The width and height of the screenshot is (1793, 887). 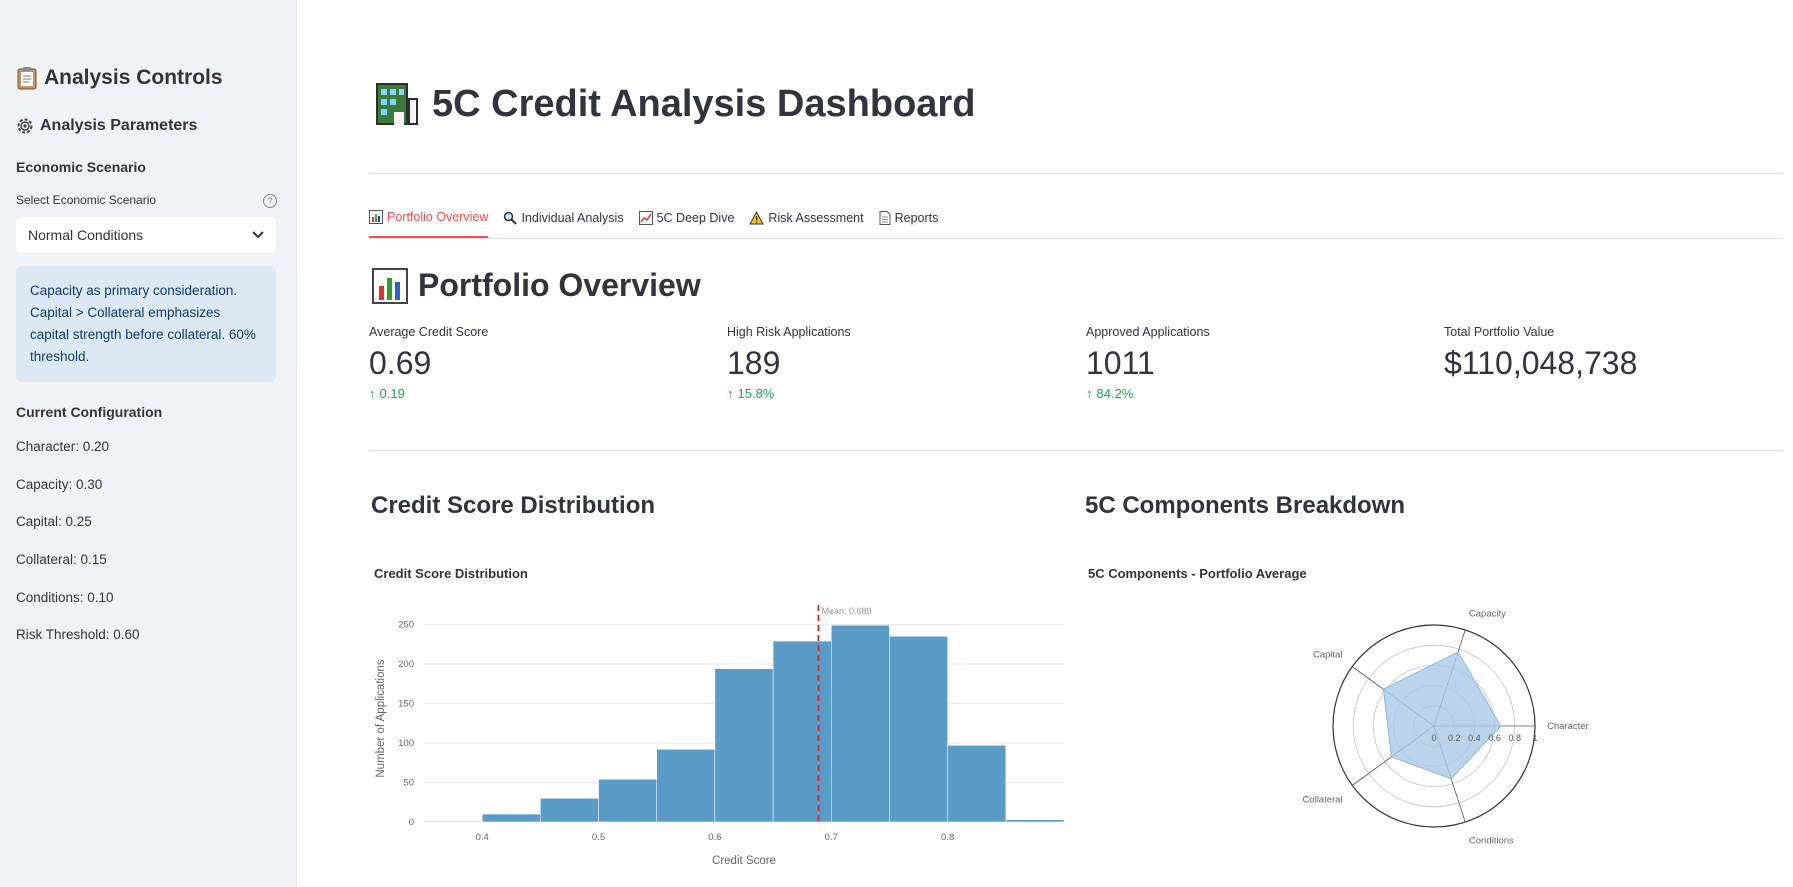 I want to click on trend-chart-icon, so click(x=645, y=218).